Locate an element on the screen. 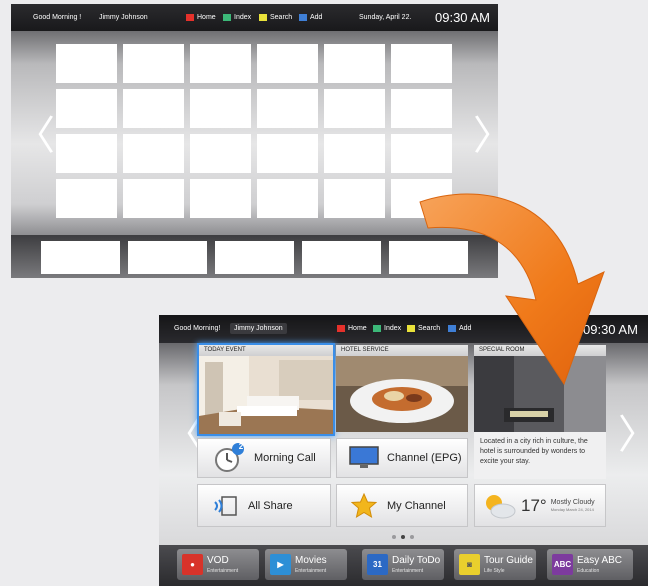 The height and width of the screenshot is (586, 648). tv-legend-index: Index is located at coordinates (387, 328).